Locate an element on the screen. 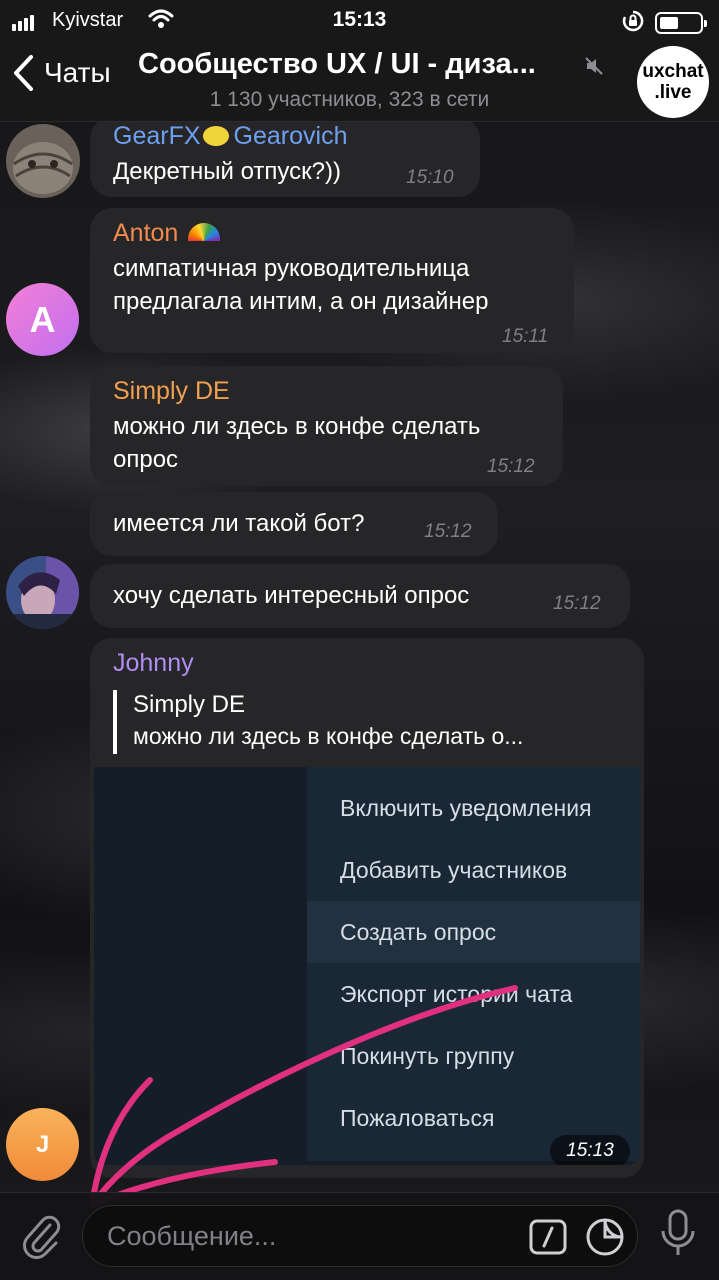 The width and height of the screenshot is (719, 1280). command-icon is located at coordinates (548, 1237).